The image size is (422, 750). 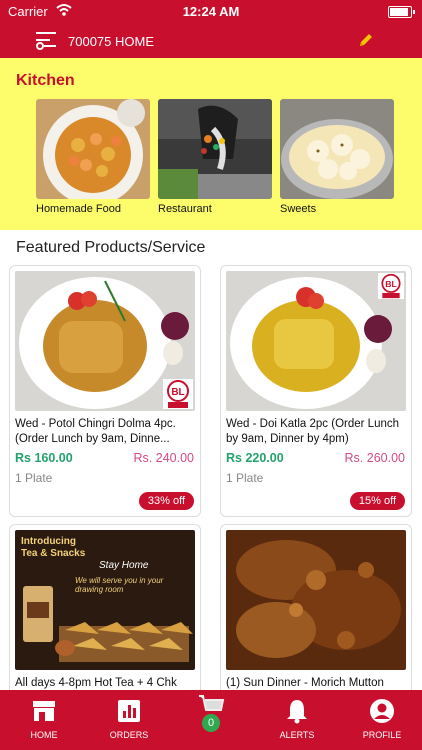 I want to click on status-bar: Carrier 12:24 AM, so click(x=211, y=11).